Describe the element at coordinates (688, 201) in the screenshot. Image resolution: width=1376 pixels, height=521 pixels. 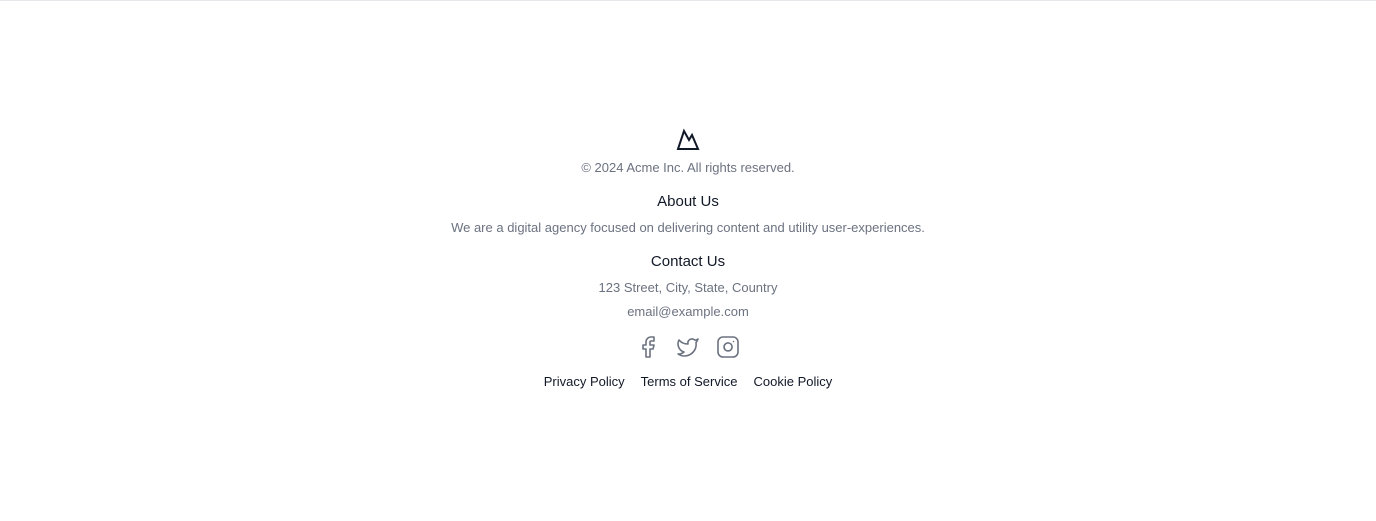
I see `about-title: About Us` at that location.